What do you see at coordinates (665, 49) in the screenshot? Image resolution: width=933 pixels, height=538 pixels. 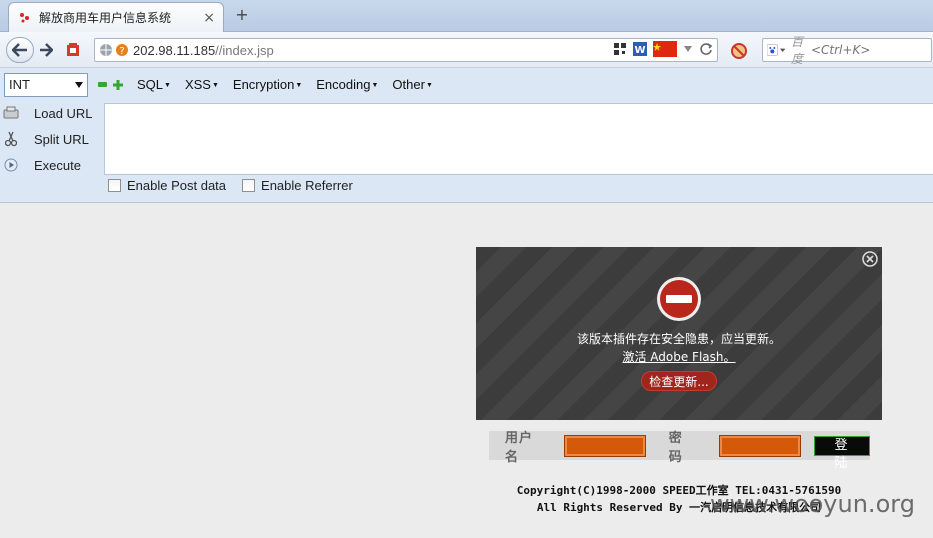 I see `china-flag-icon` at bounding box center [665, 49].